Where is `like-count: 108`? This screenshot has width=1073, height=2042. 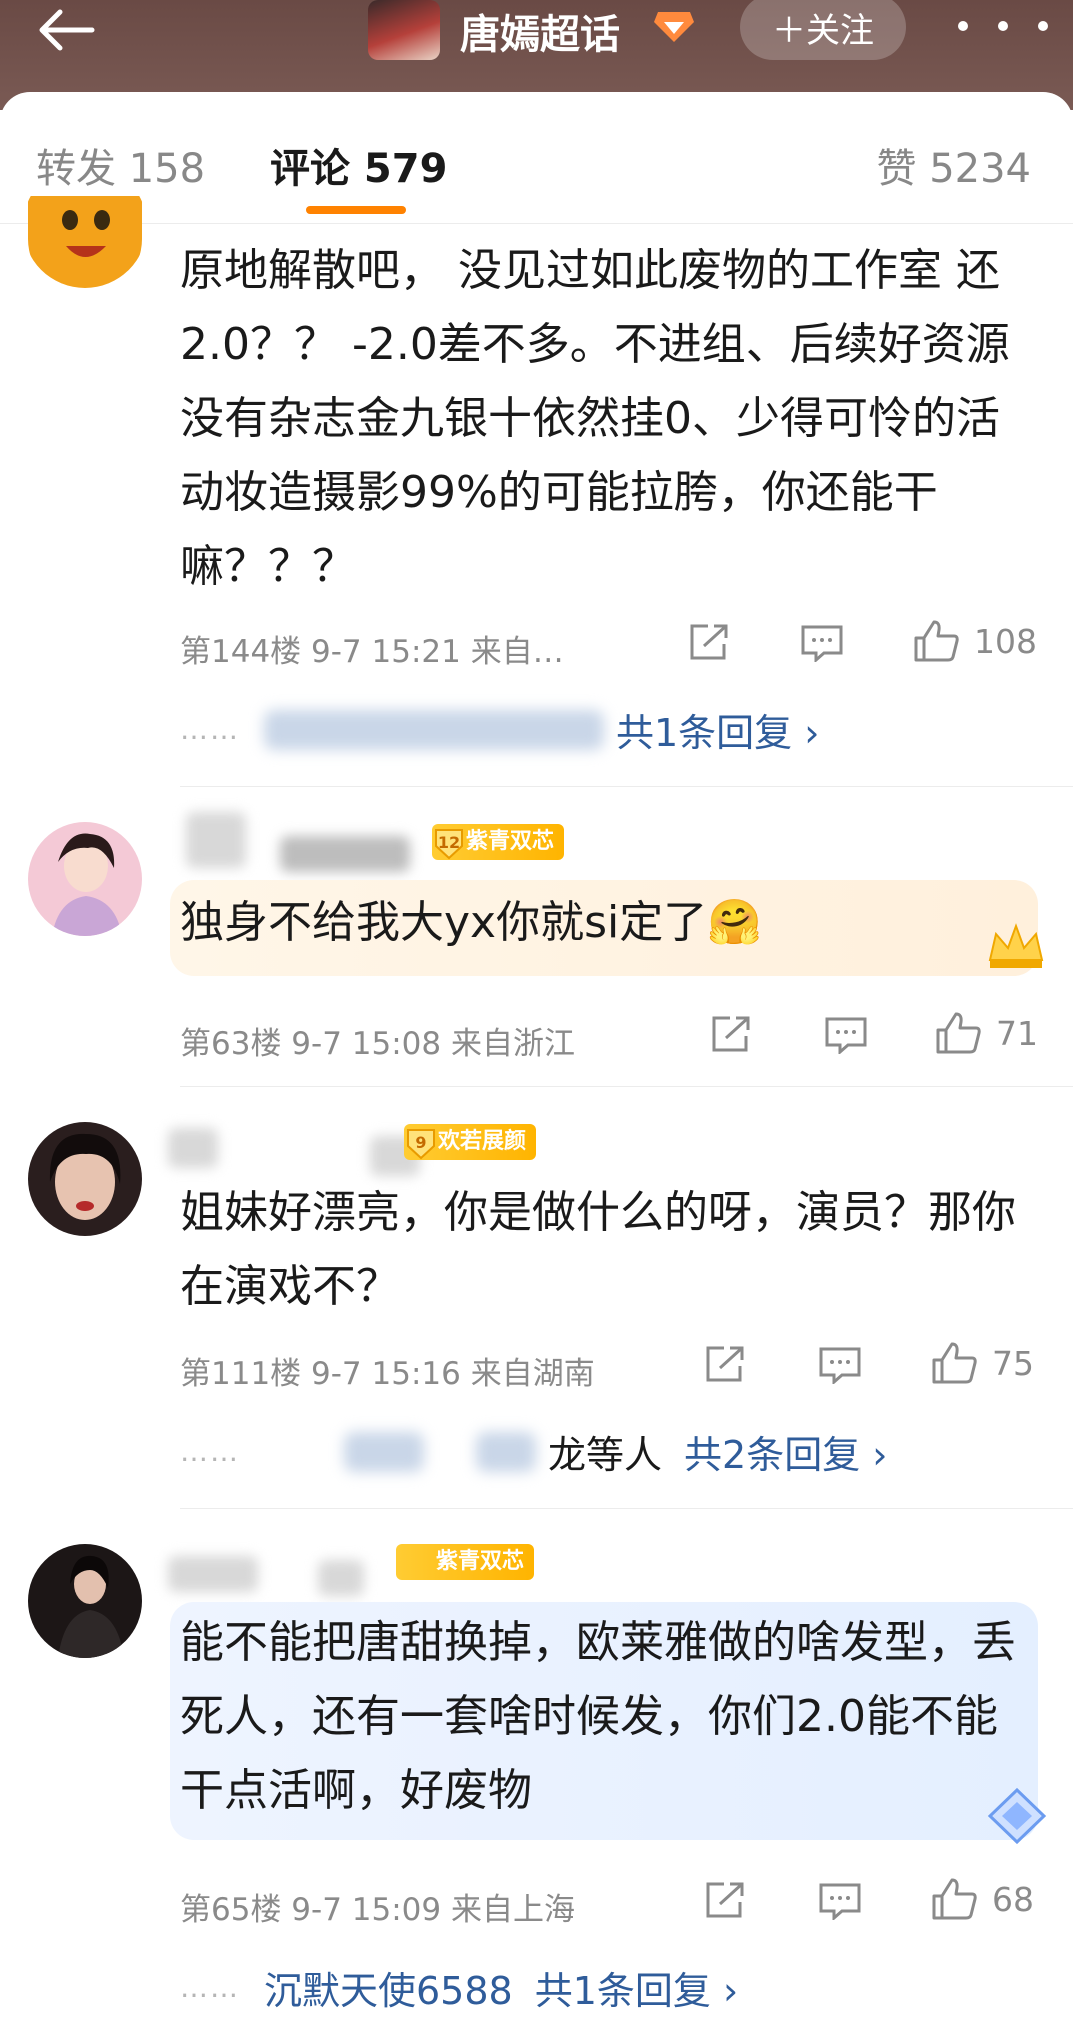 like-count: 108 is located at coordinates (1005, 641).